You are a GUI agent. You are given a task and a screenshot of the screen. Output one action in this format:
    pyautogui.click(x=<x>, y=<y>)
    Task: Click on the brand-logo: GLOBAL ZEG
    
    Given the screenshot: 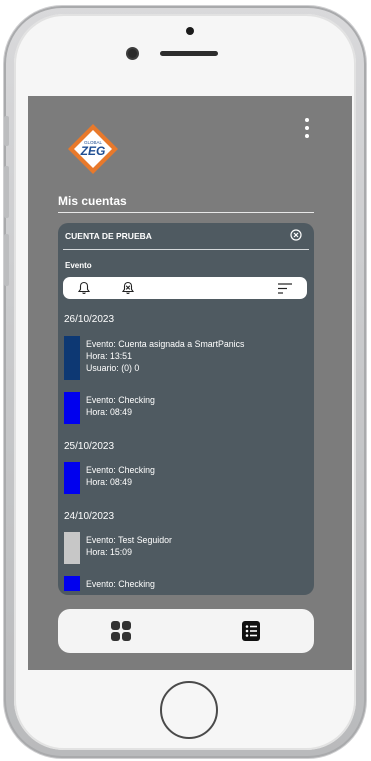 What is the action you would take?
    pyautogui.click(x=93, y=149)
    